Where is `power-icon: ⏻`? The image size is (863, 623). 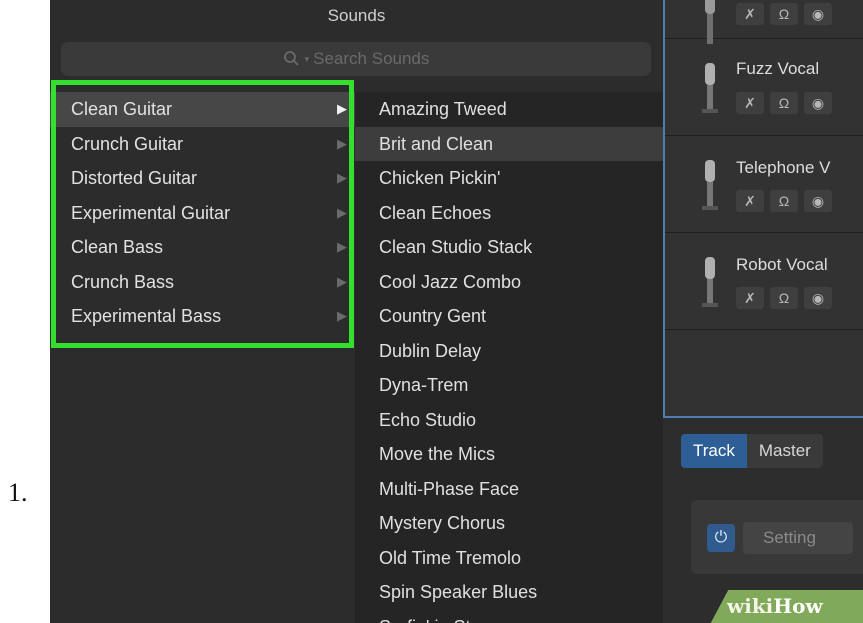 power-icon: ⏻ is located at coordinates (721, 538).